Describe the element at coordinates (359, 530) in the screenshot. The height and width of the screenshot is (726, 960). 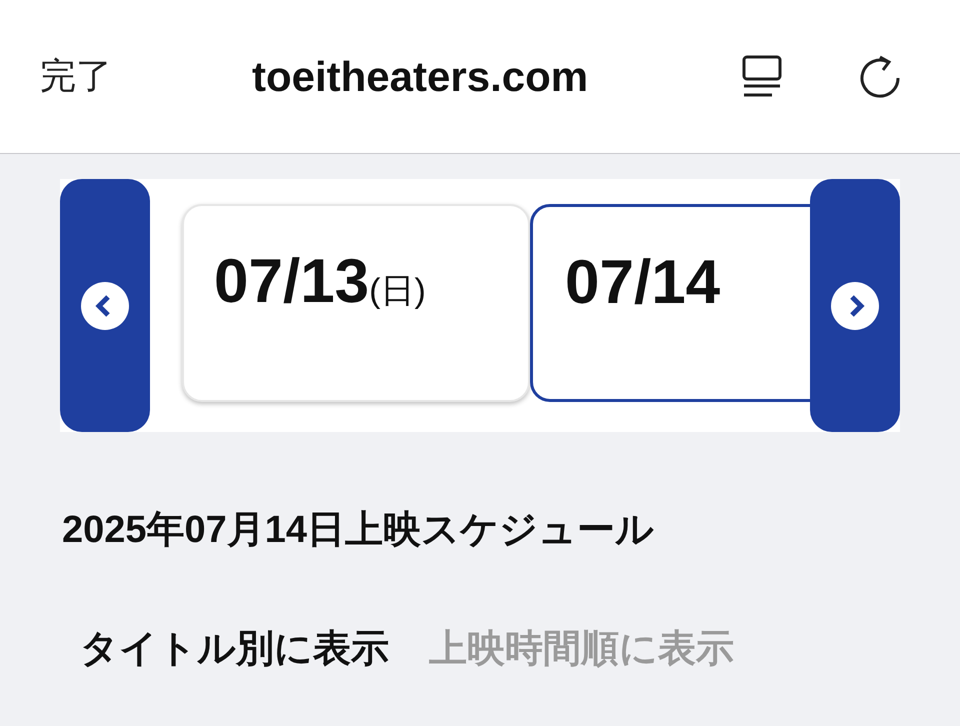
I see `schedule-heading: 2025年07月14日上映スケジュール` at that location.